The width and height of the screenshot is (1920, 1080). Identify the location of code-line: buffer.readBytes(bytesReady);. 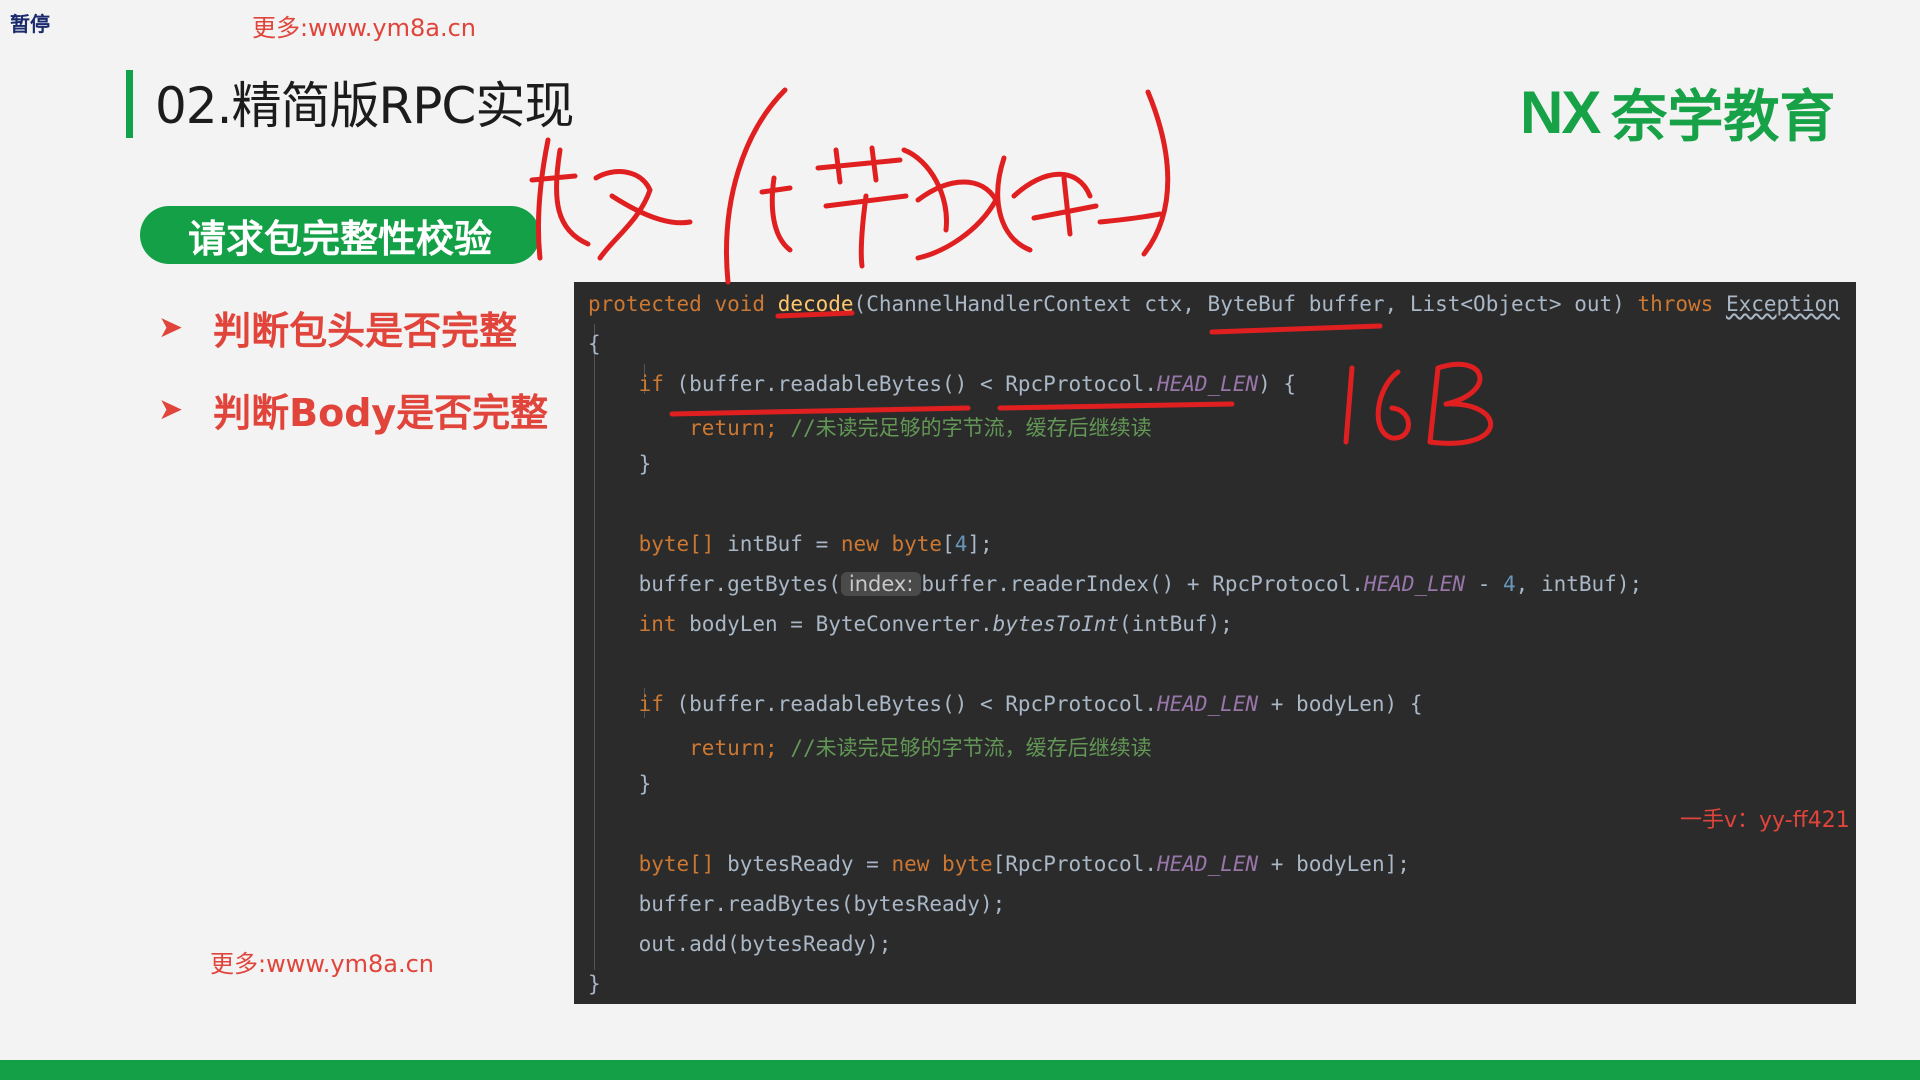
(822, 904).